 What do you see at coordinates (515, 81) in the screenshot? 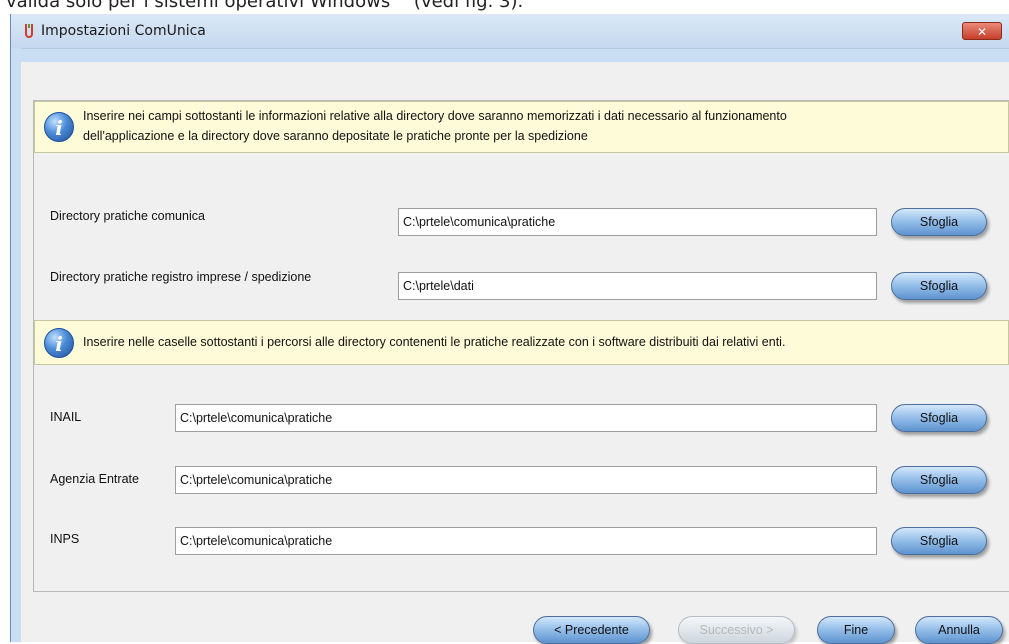
I see `header-band` at bounding box center [515, 81].